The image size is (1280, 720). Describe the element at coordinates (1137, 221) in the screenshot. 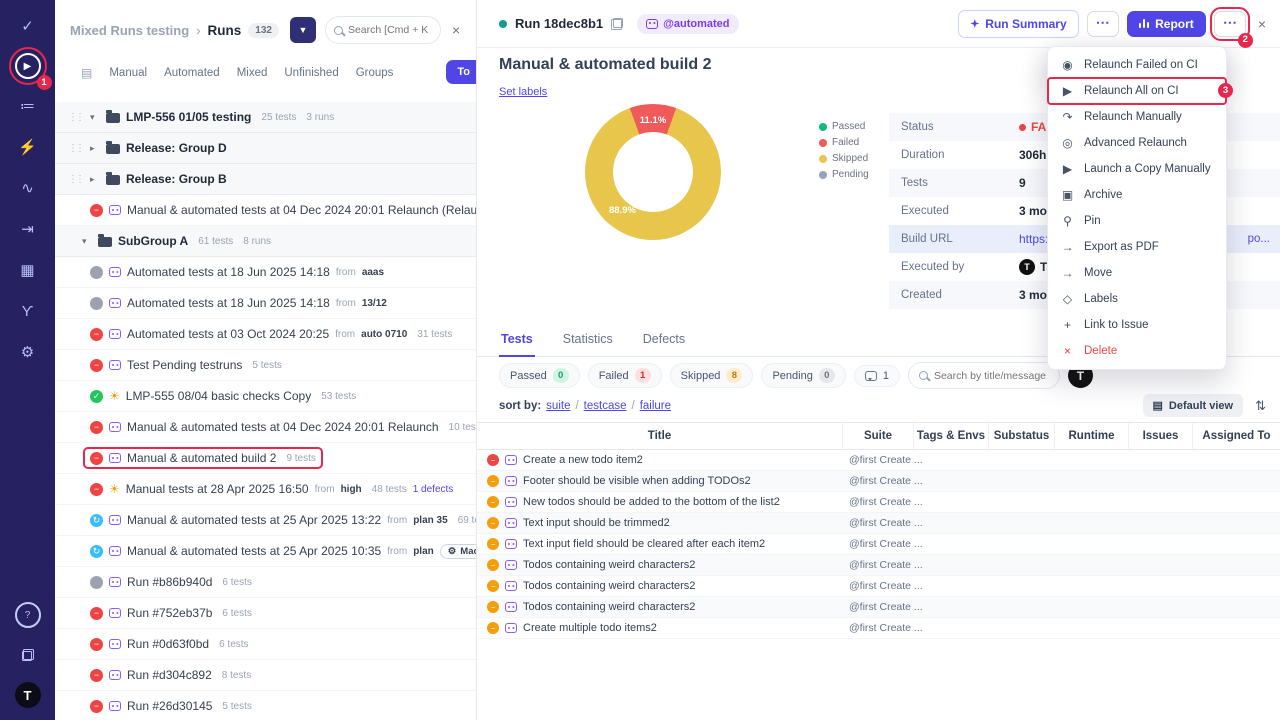

I see `menu-item-pin: ⚲ Pin` at that location.